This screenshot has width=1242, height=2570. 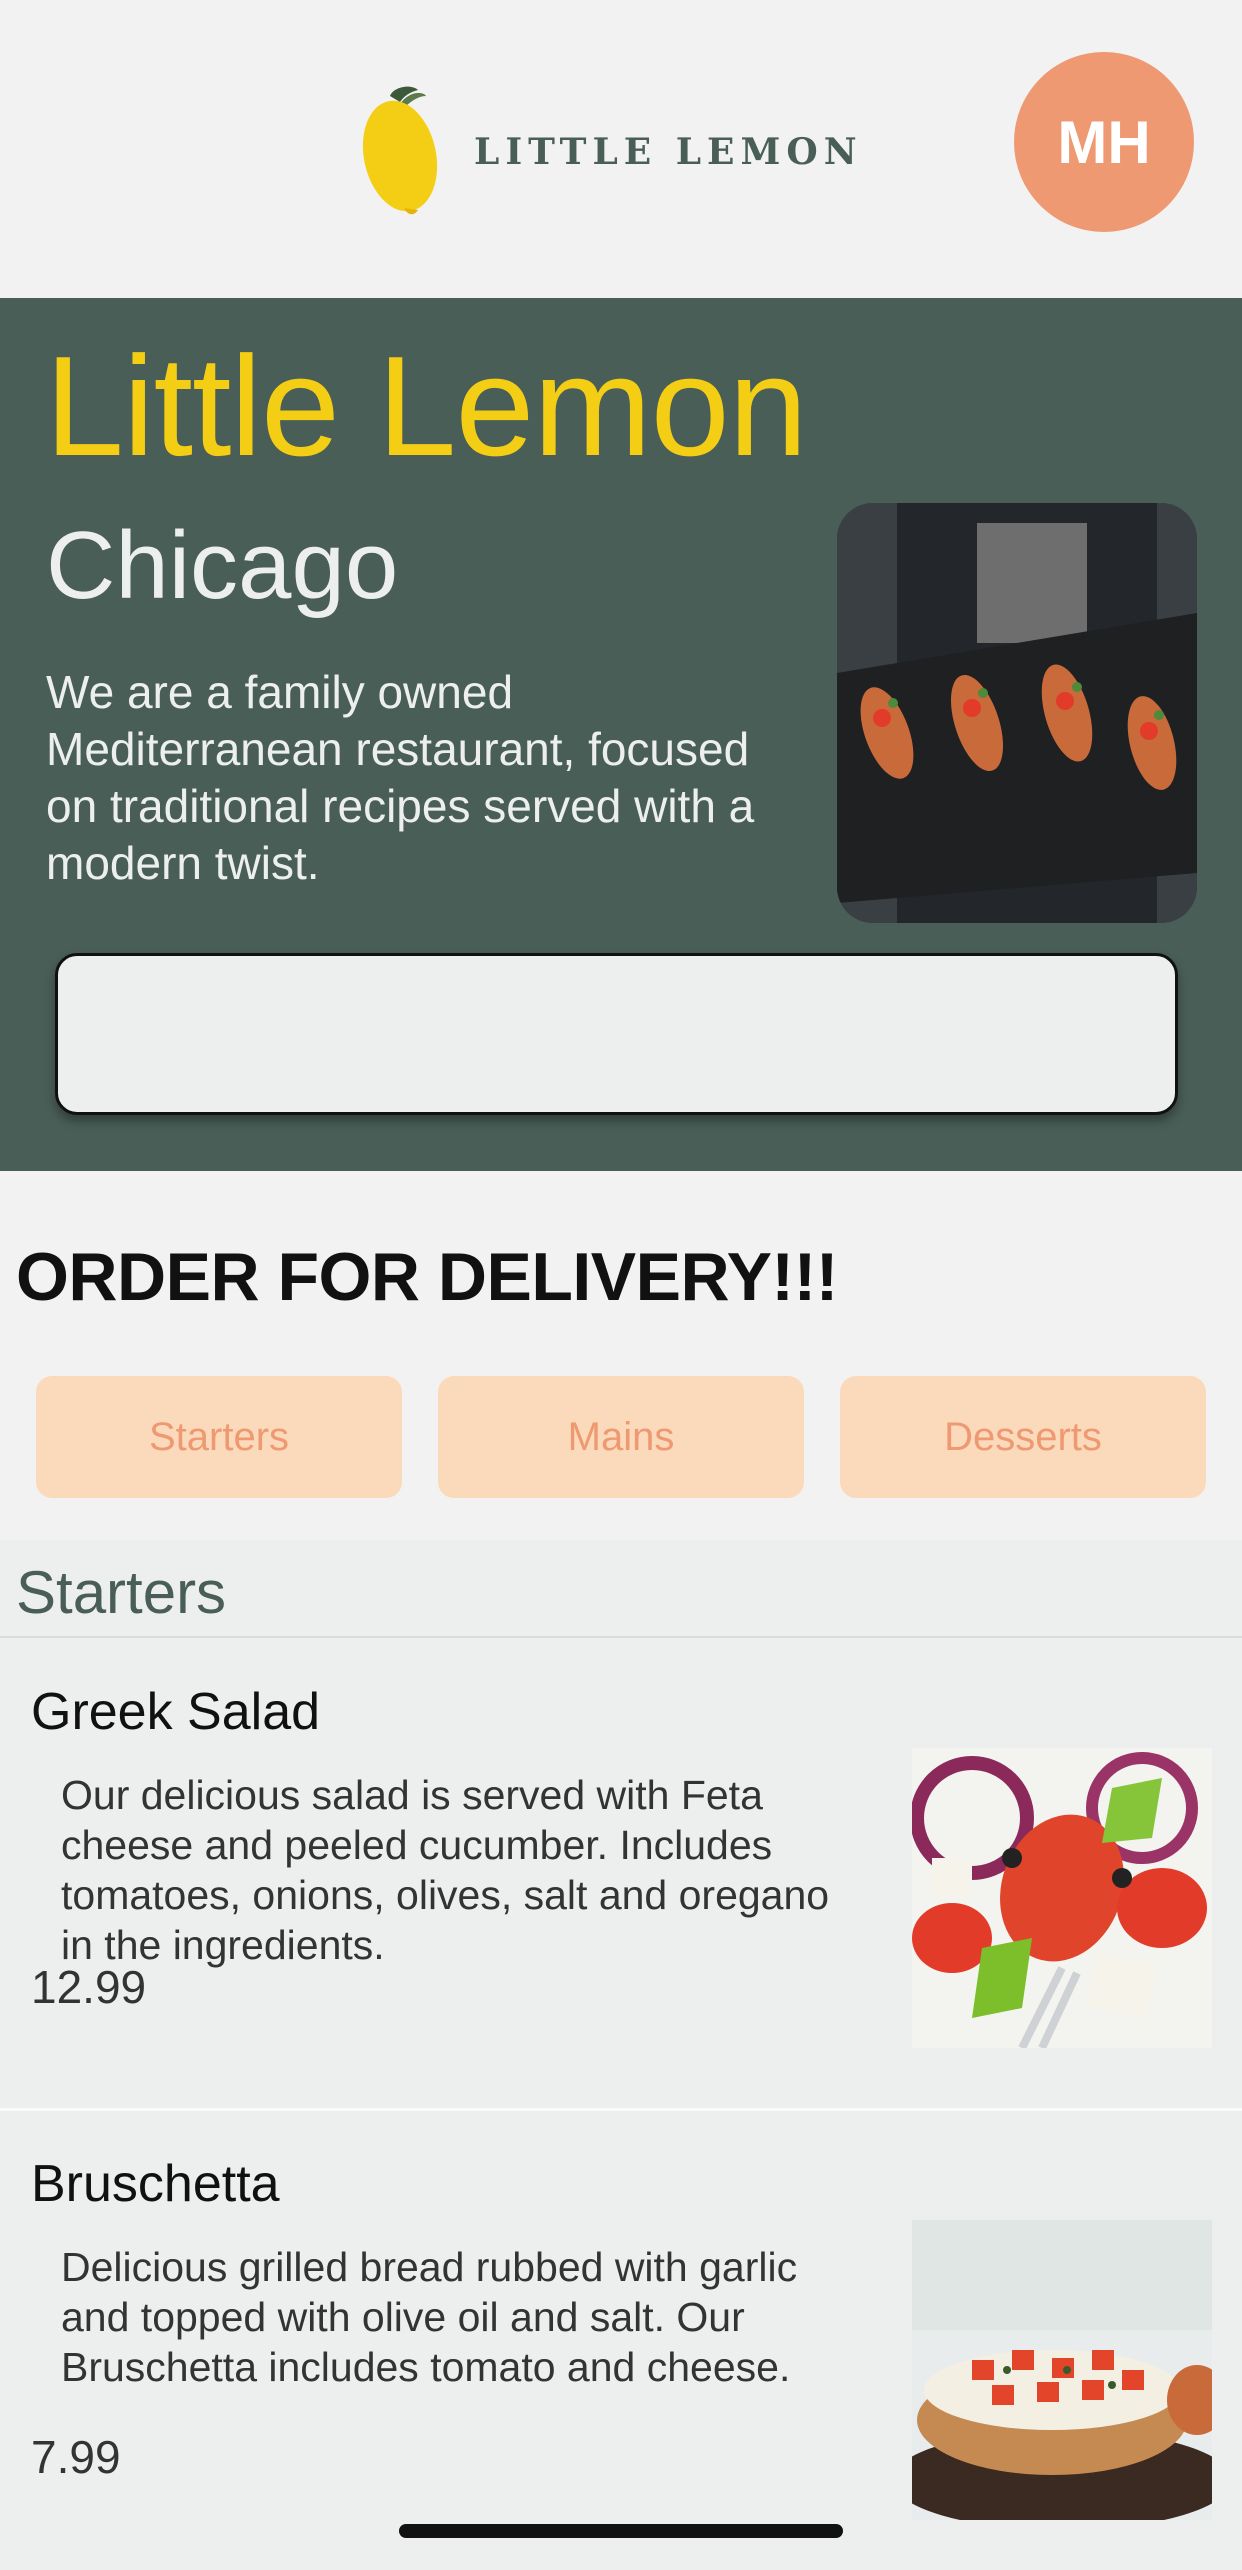 What do you see at coordinates (668, 152) in the screenshot?
I see `logo-text: LITTLE LEMON` at bounding box center [668, 152].